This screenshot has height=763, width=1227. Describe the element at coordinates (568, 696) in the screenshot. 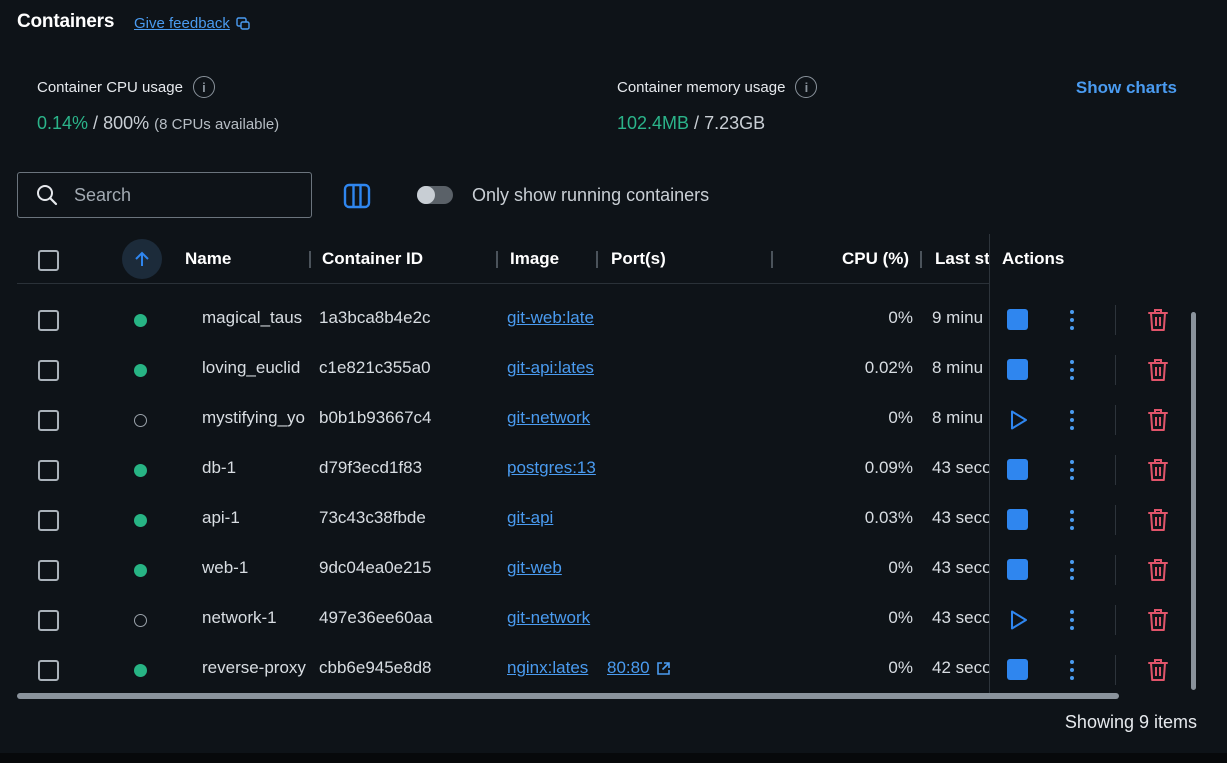

I see `horizontal-scrollbar` at that location.